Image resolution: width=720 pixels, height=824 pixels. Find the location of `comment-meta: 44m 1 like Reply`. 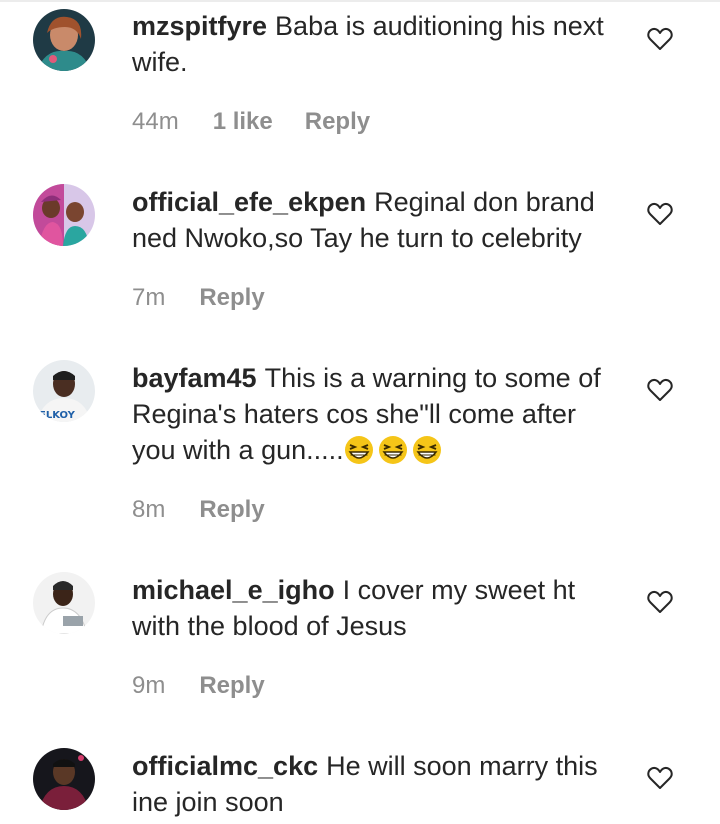

comment-meta: 44m 1 like Reply is located at coordinates (251, 122).